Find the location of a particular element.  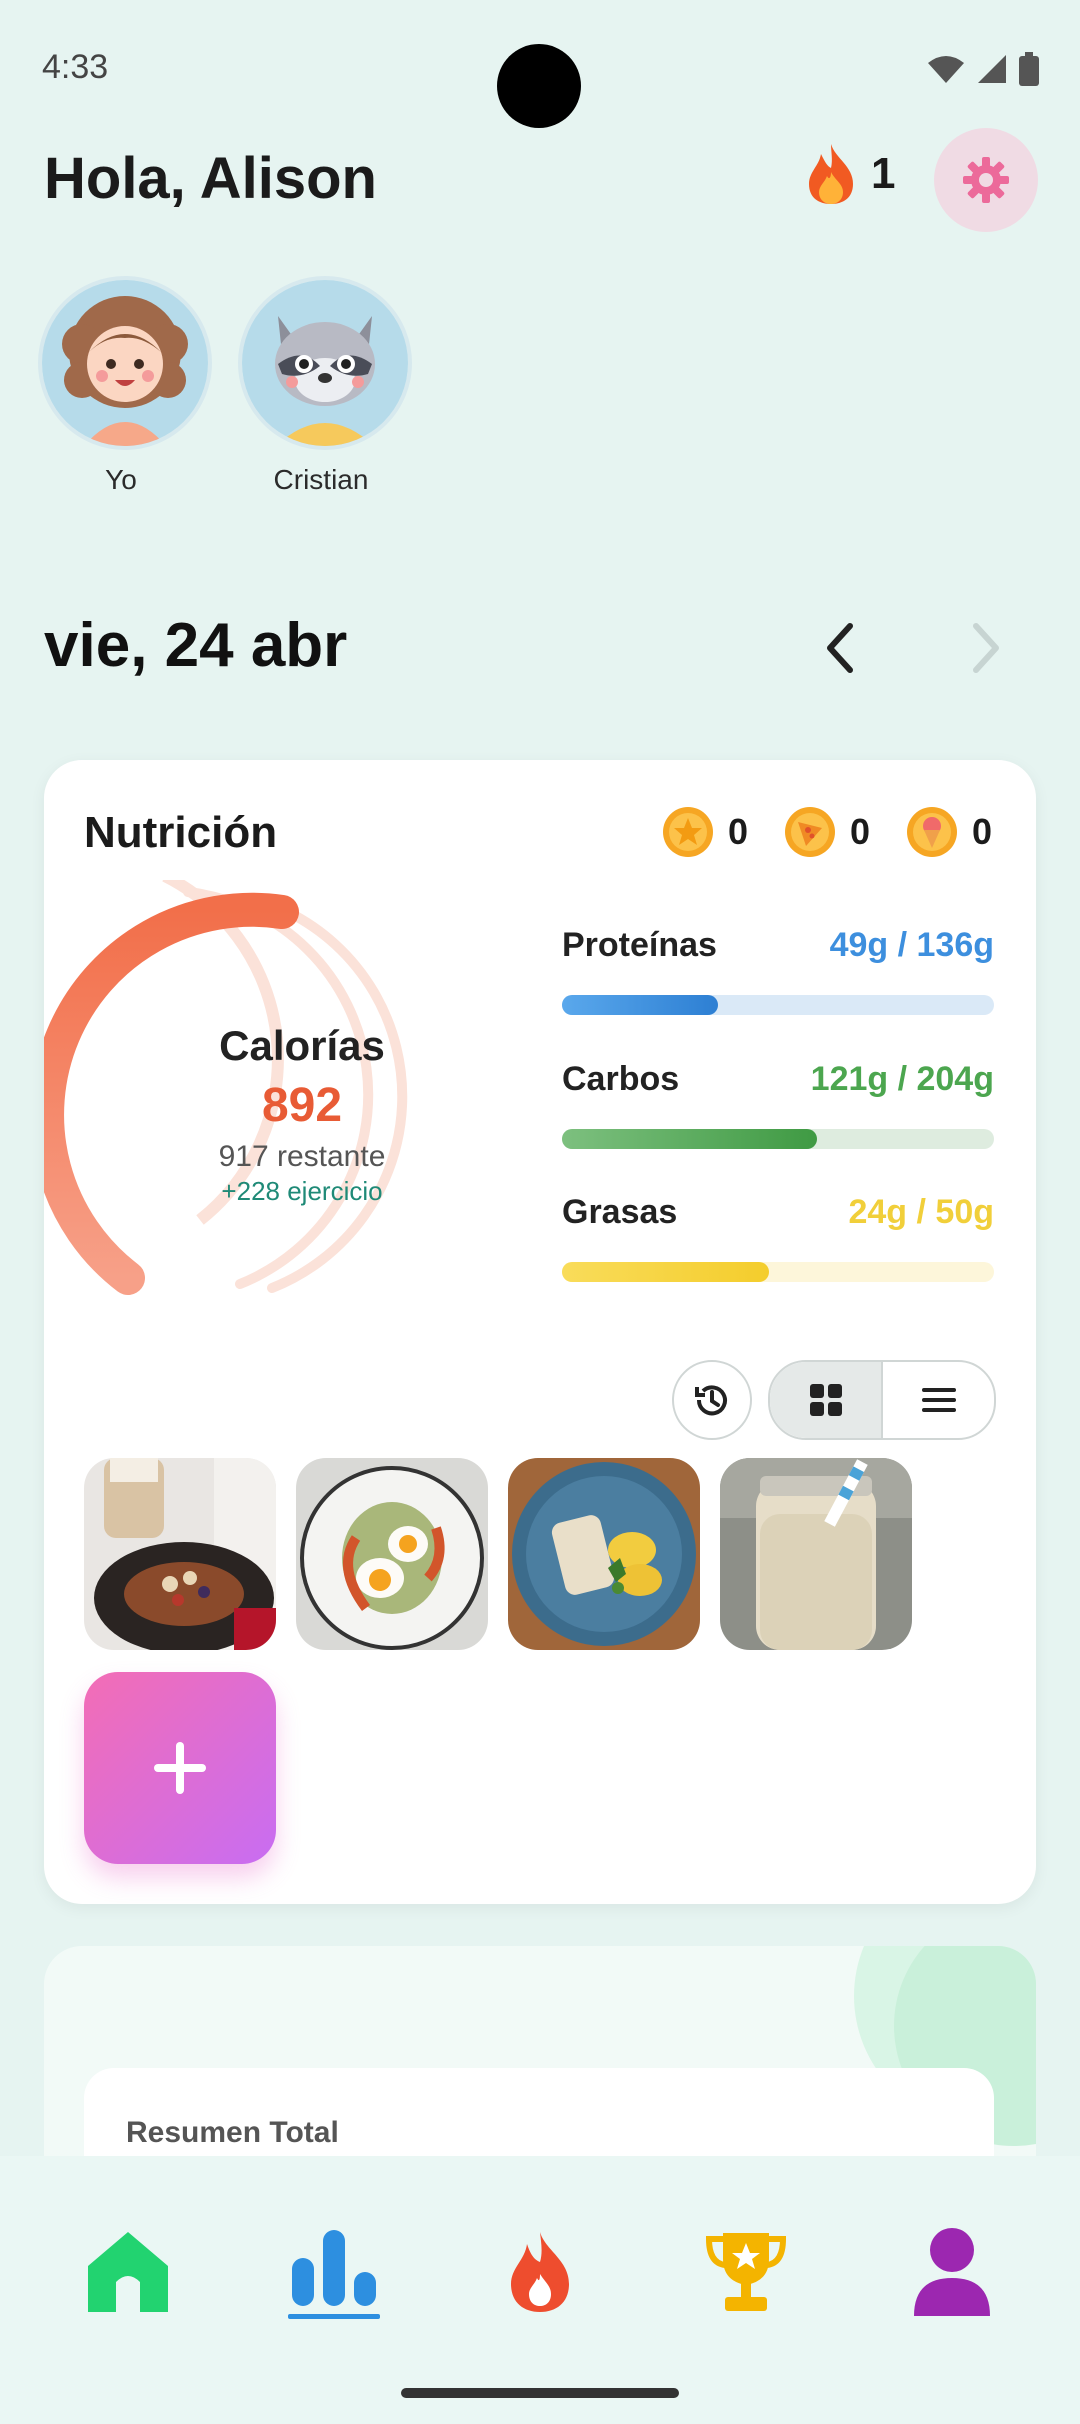

streak-count: 1 is located at coordinates (883, 173).